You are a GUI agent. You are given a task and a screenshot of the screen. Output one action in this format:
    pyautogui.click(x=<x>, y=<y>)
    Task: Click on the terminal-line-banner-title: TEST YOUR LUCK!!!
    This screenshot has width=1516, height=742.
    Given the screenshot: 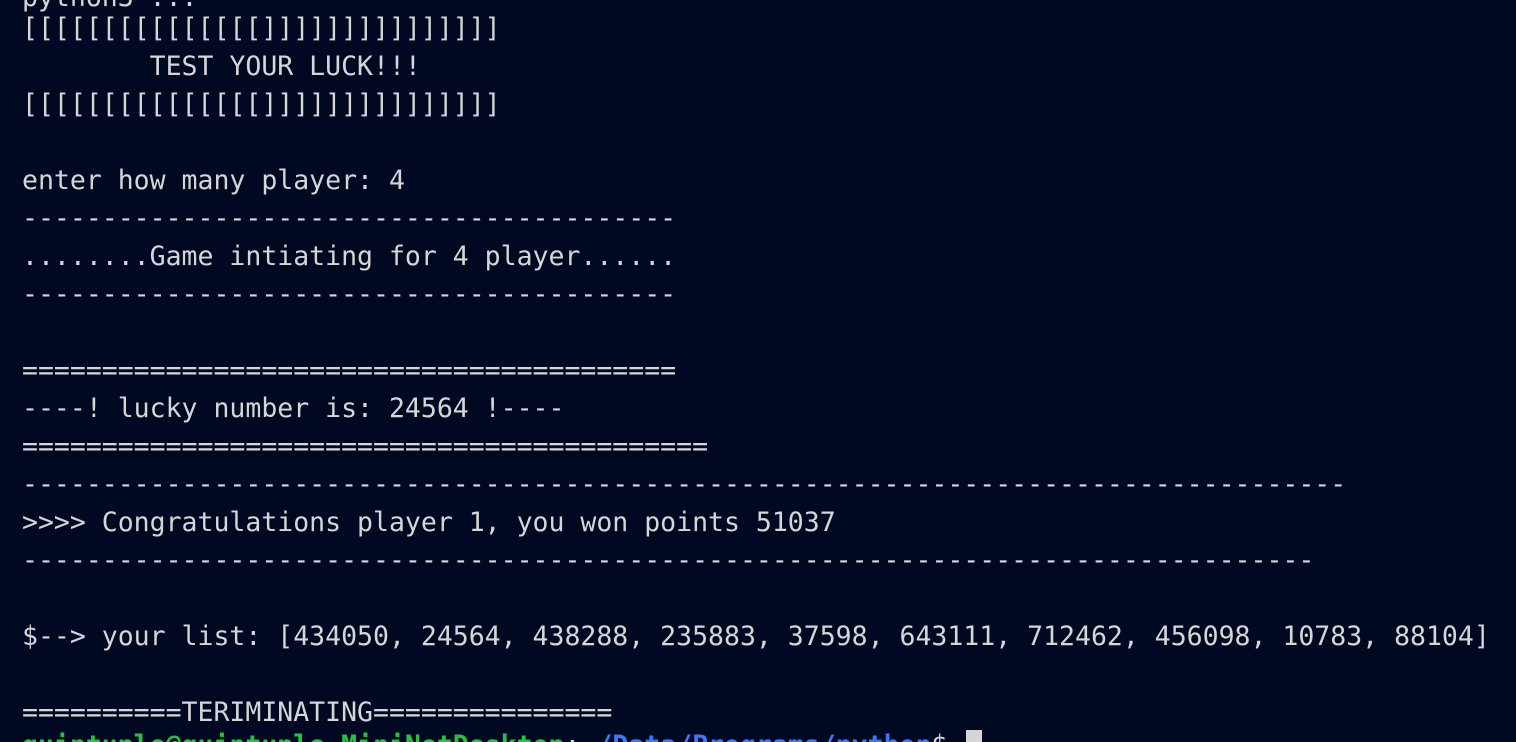 What is the action you would take?
    pyautogui.click(x=221, y=66)
    